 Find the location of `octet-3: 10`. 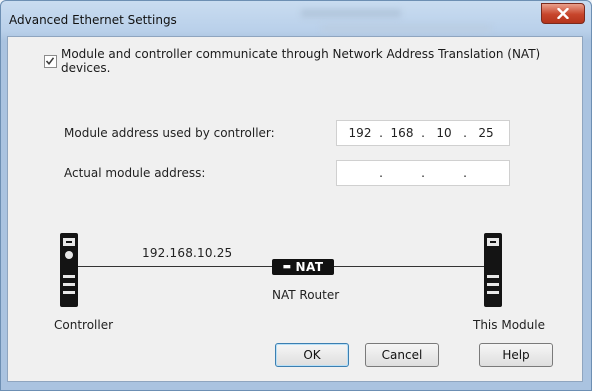

octet-3: 10 is located at coordinates (444, 133).